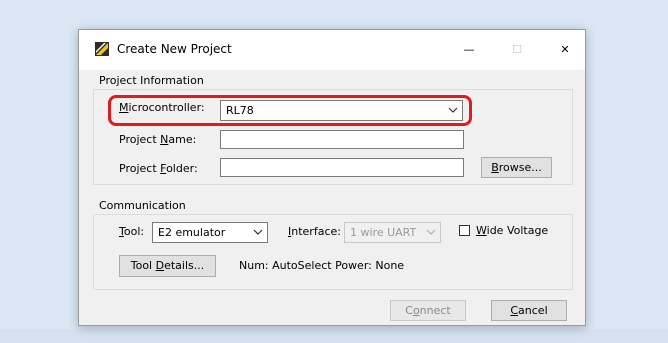 Image resolution: width=668 pixels, height=343 pixels. I want to click on project-folder-input, so click(342, 167).